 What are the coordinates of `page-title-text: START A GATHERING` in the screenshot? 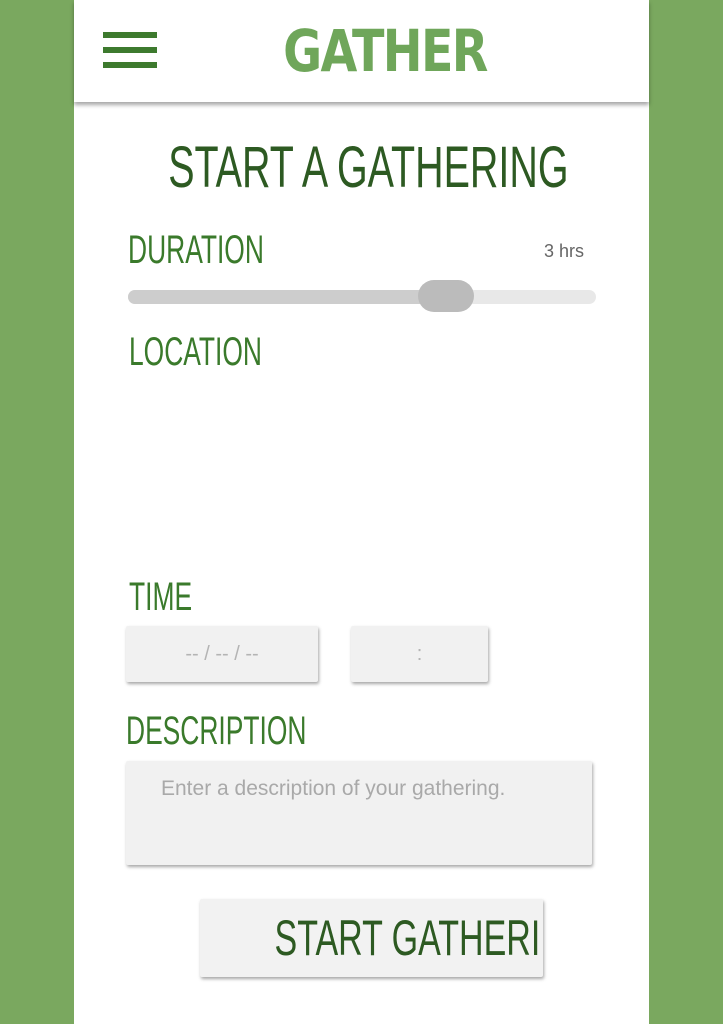 It's located at (368, 167).